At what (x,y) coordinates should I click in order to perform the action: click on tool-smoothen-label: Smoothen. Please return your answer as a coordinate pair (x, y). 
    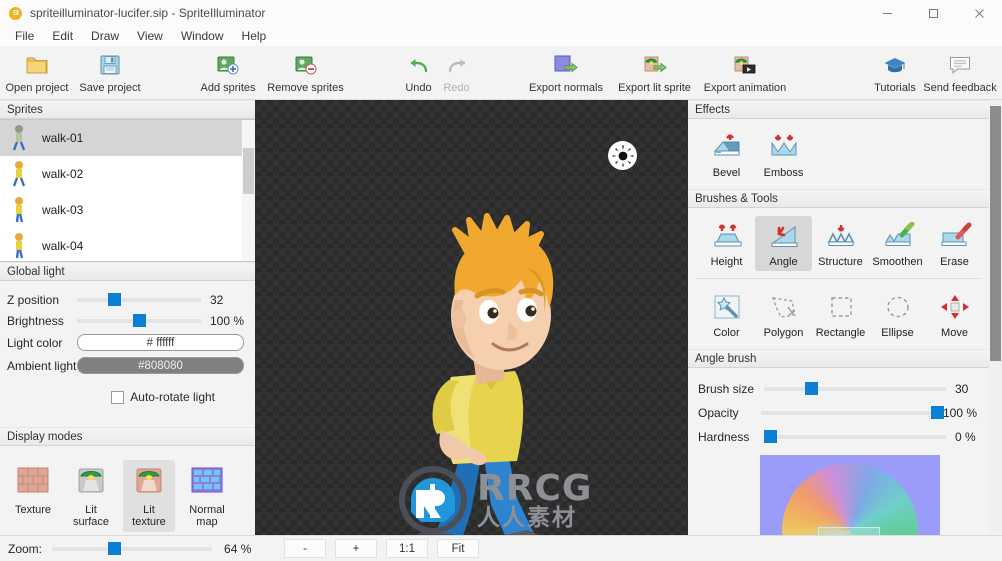
    Looking at the image, I should click on (897, 262).